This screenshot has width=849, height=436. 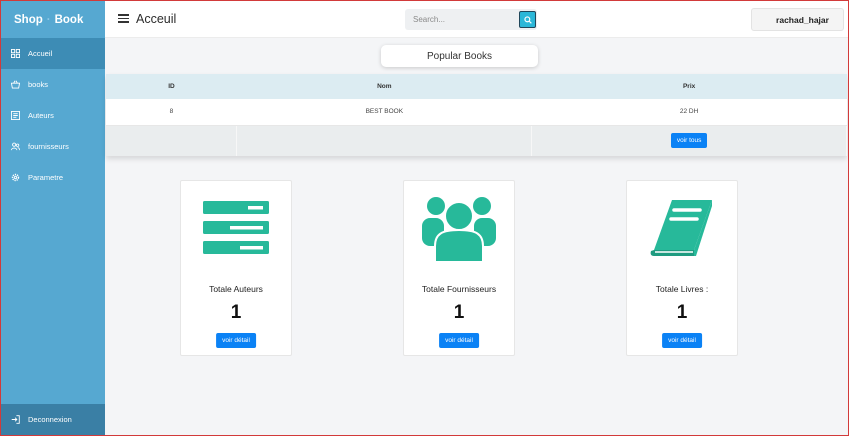 What do you see at coordinates (384, 112) in the screenshot?
I see `cell-nom: BEST BOOK` at bounding box center [384, 112].